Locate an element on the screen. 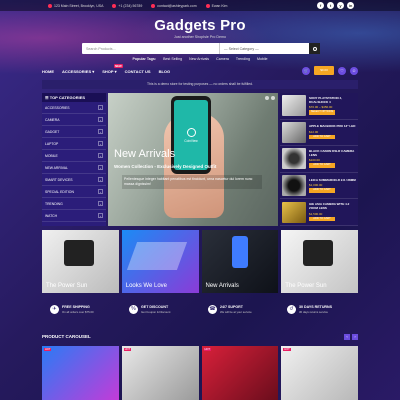 The width and height of the screenshot is (400, 400). tag-link: Camera is located at coordinates (222, 59).